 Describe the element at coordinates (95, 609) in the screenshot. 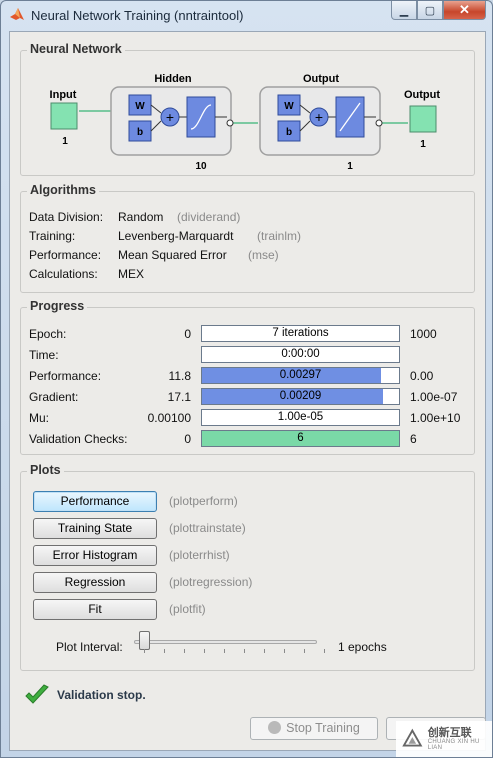

I see `fit-plot-button: Fit` at that location.